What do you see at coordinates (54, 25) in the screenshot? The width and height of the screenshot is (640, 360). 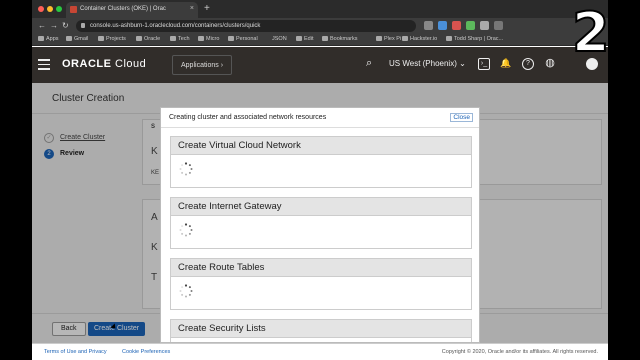 I see `forward-nav-icon: →` at bounding box center [54, 25].